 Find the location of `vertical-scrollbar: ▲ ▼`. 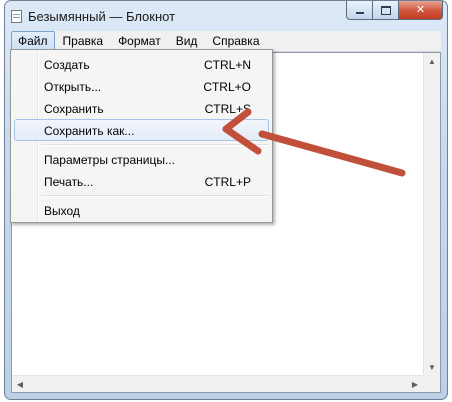

vertical-scrollbar: ▲ ▼ is located at coordinates (431, 214).